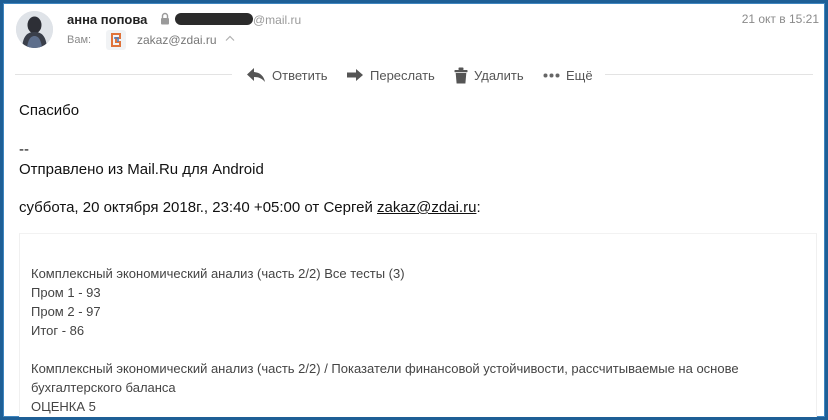 The width and height of the screenshot is (828, 420). I want to click on quoted-line: бухгалтерского баланса, so click(103, 387).